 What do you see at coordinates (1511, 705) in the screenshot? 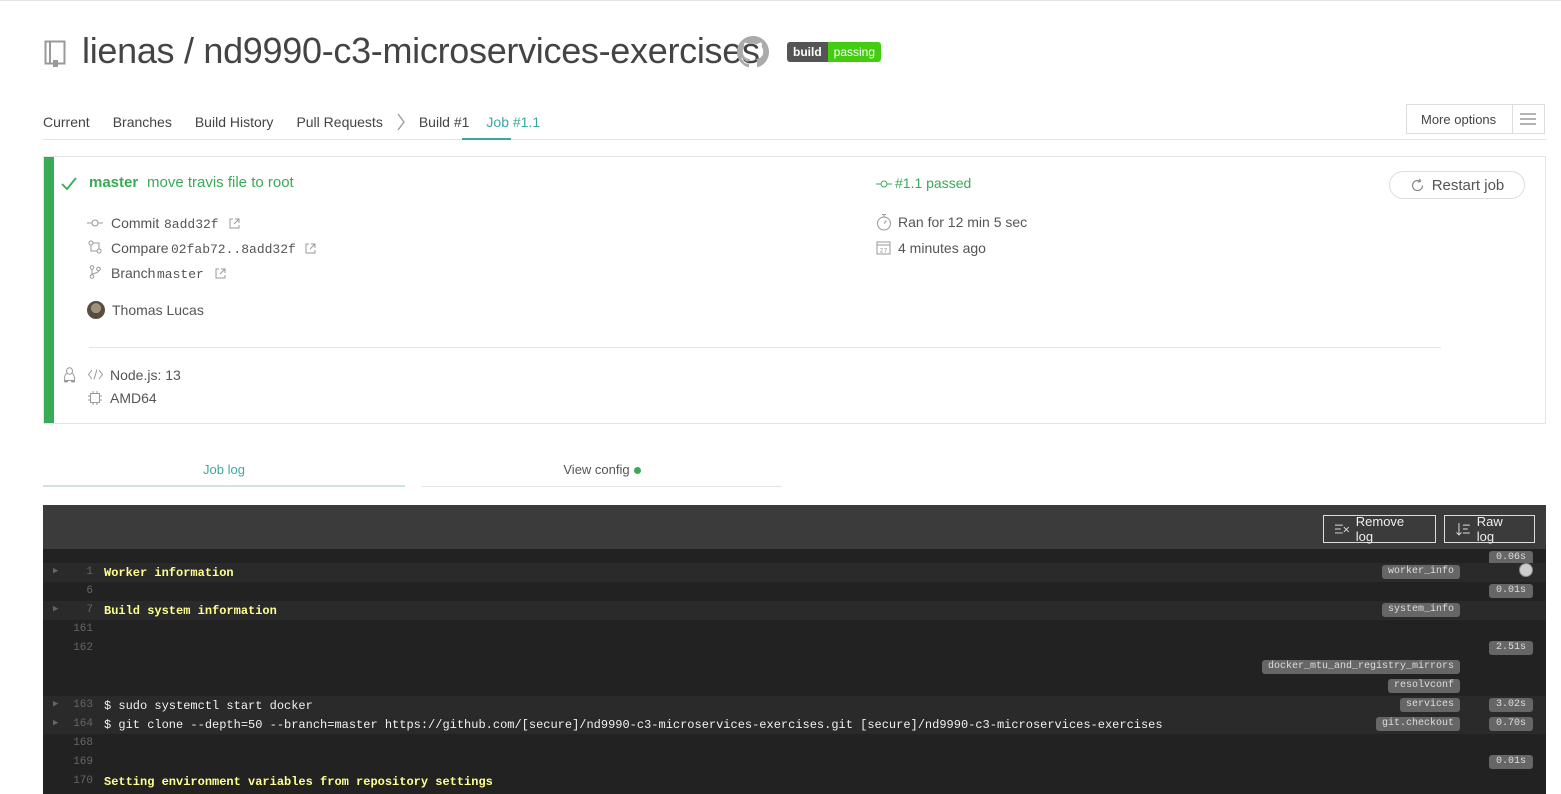
I see `step-duration: 3.02s` at bounding box center [1511, 705].